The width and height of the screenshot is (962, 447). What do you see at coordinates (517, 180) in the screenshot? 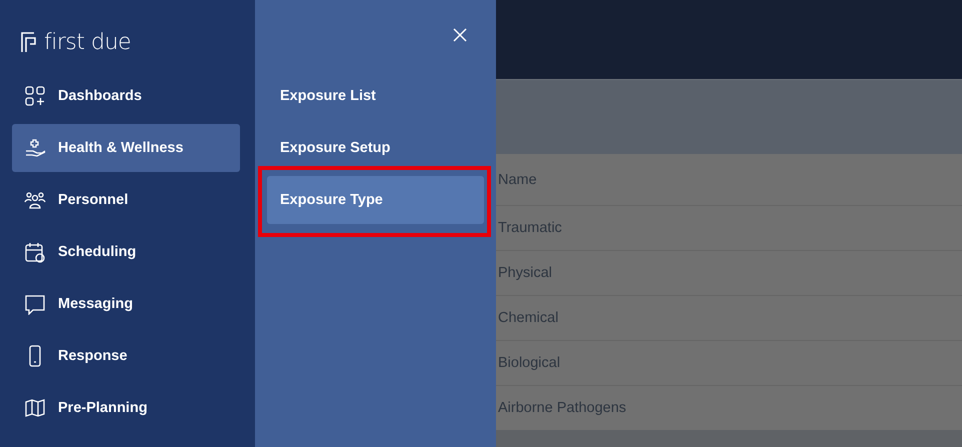
I see `column-header: Name` at bounding box center [517, 180].